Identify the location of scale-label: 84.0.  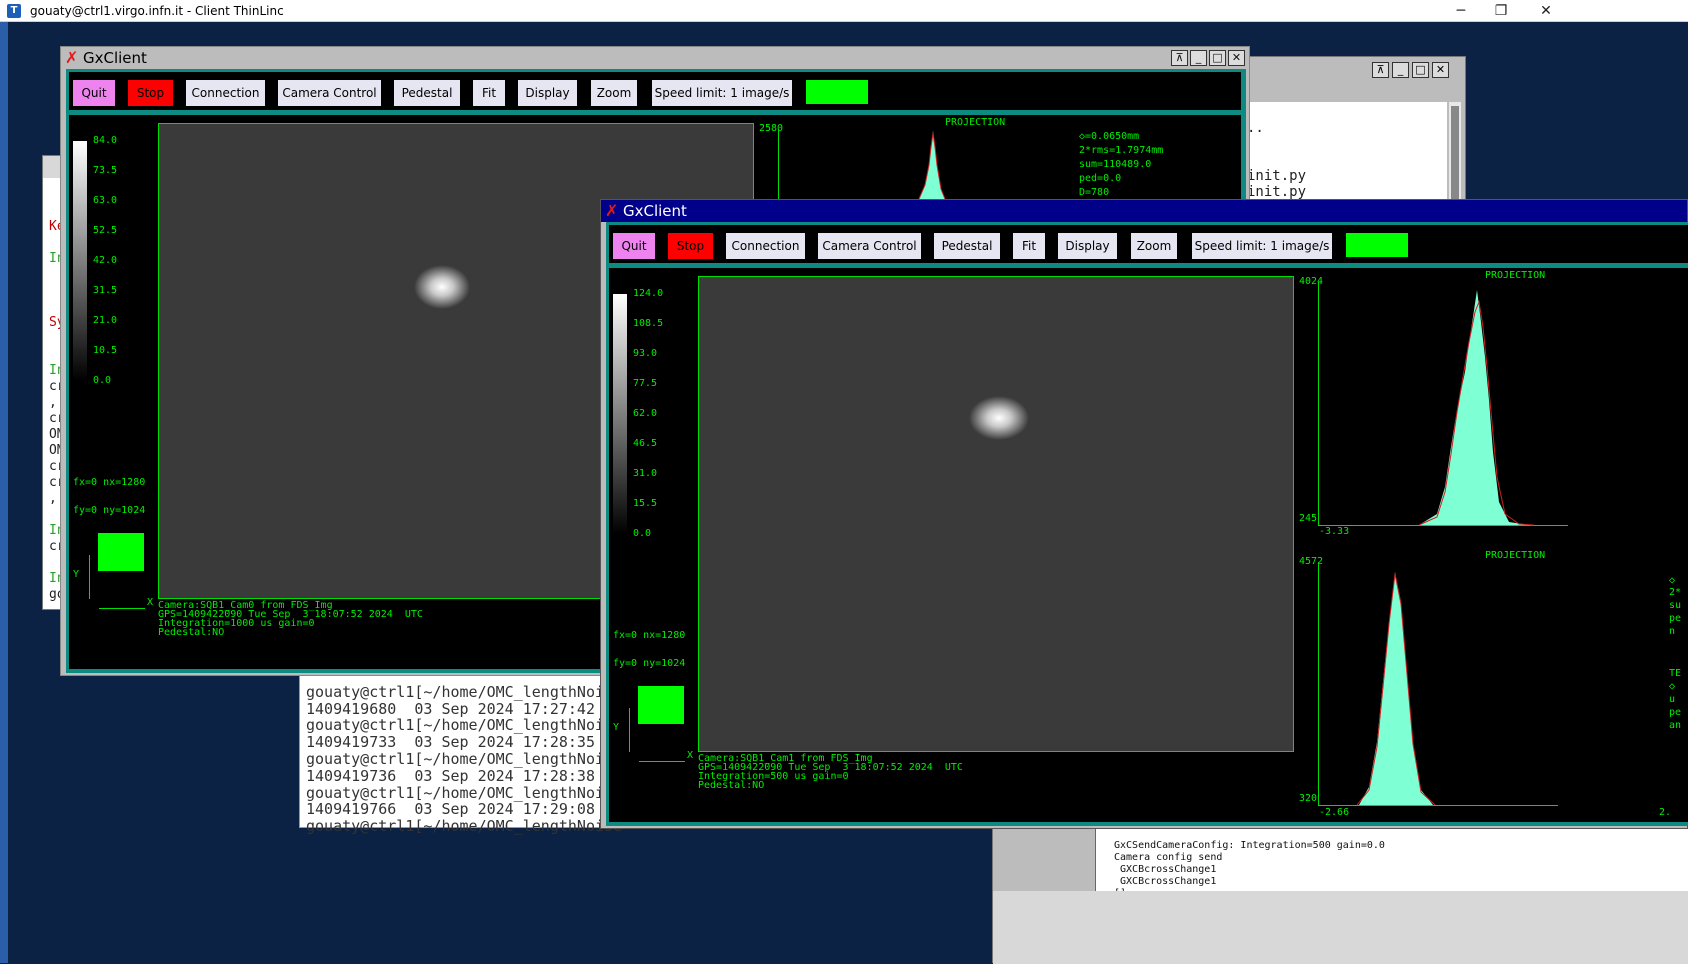
(105, 140).